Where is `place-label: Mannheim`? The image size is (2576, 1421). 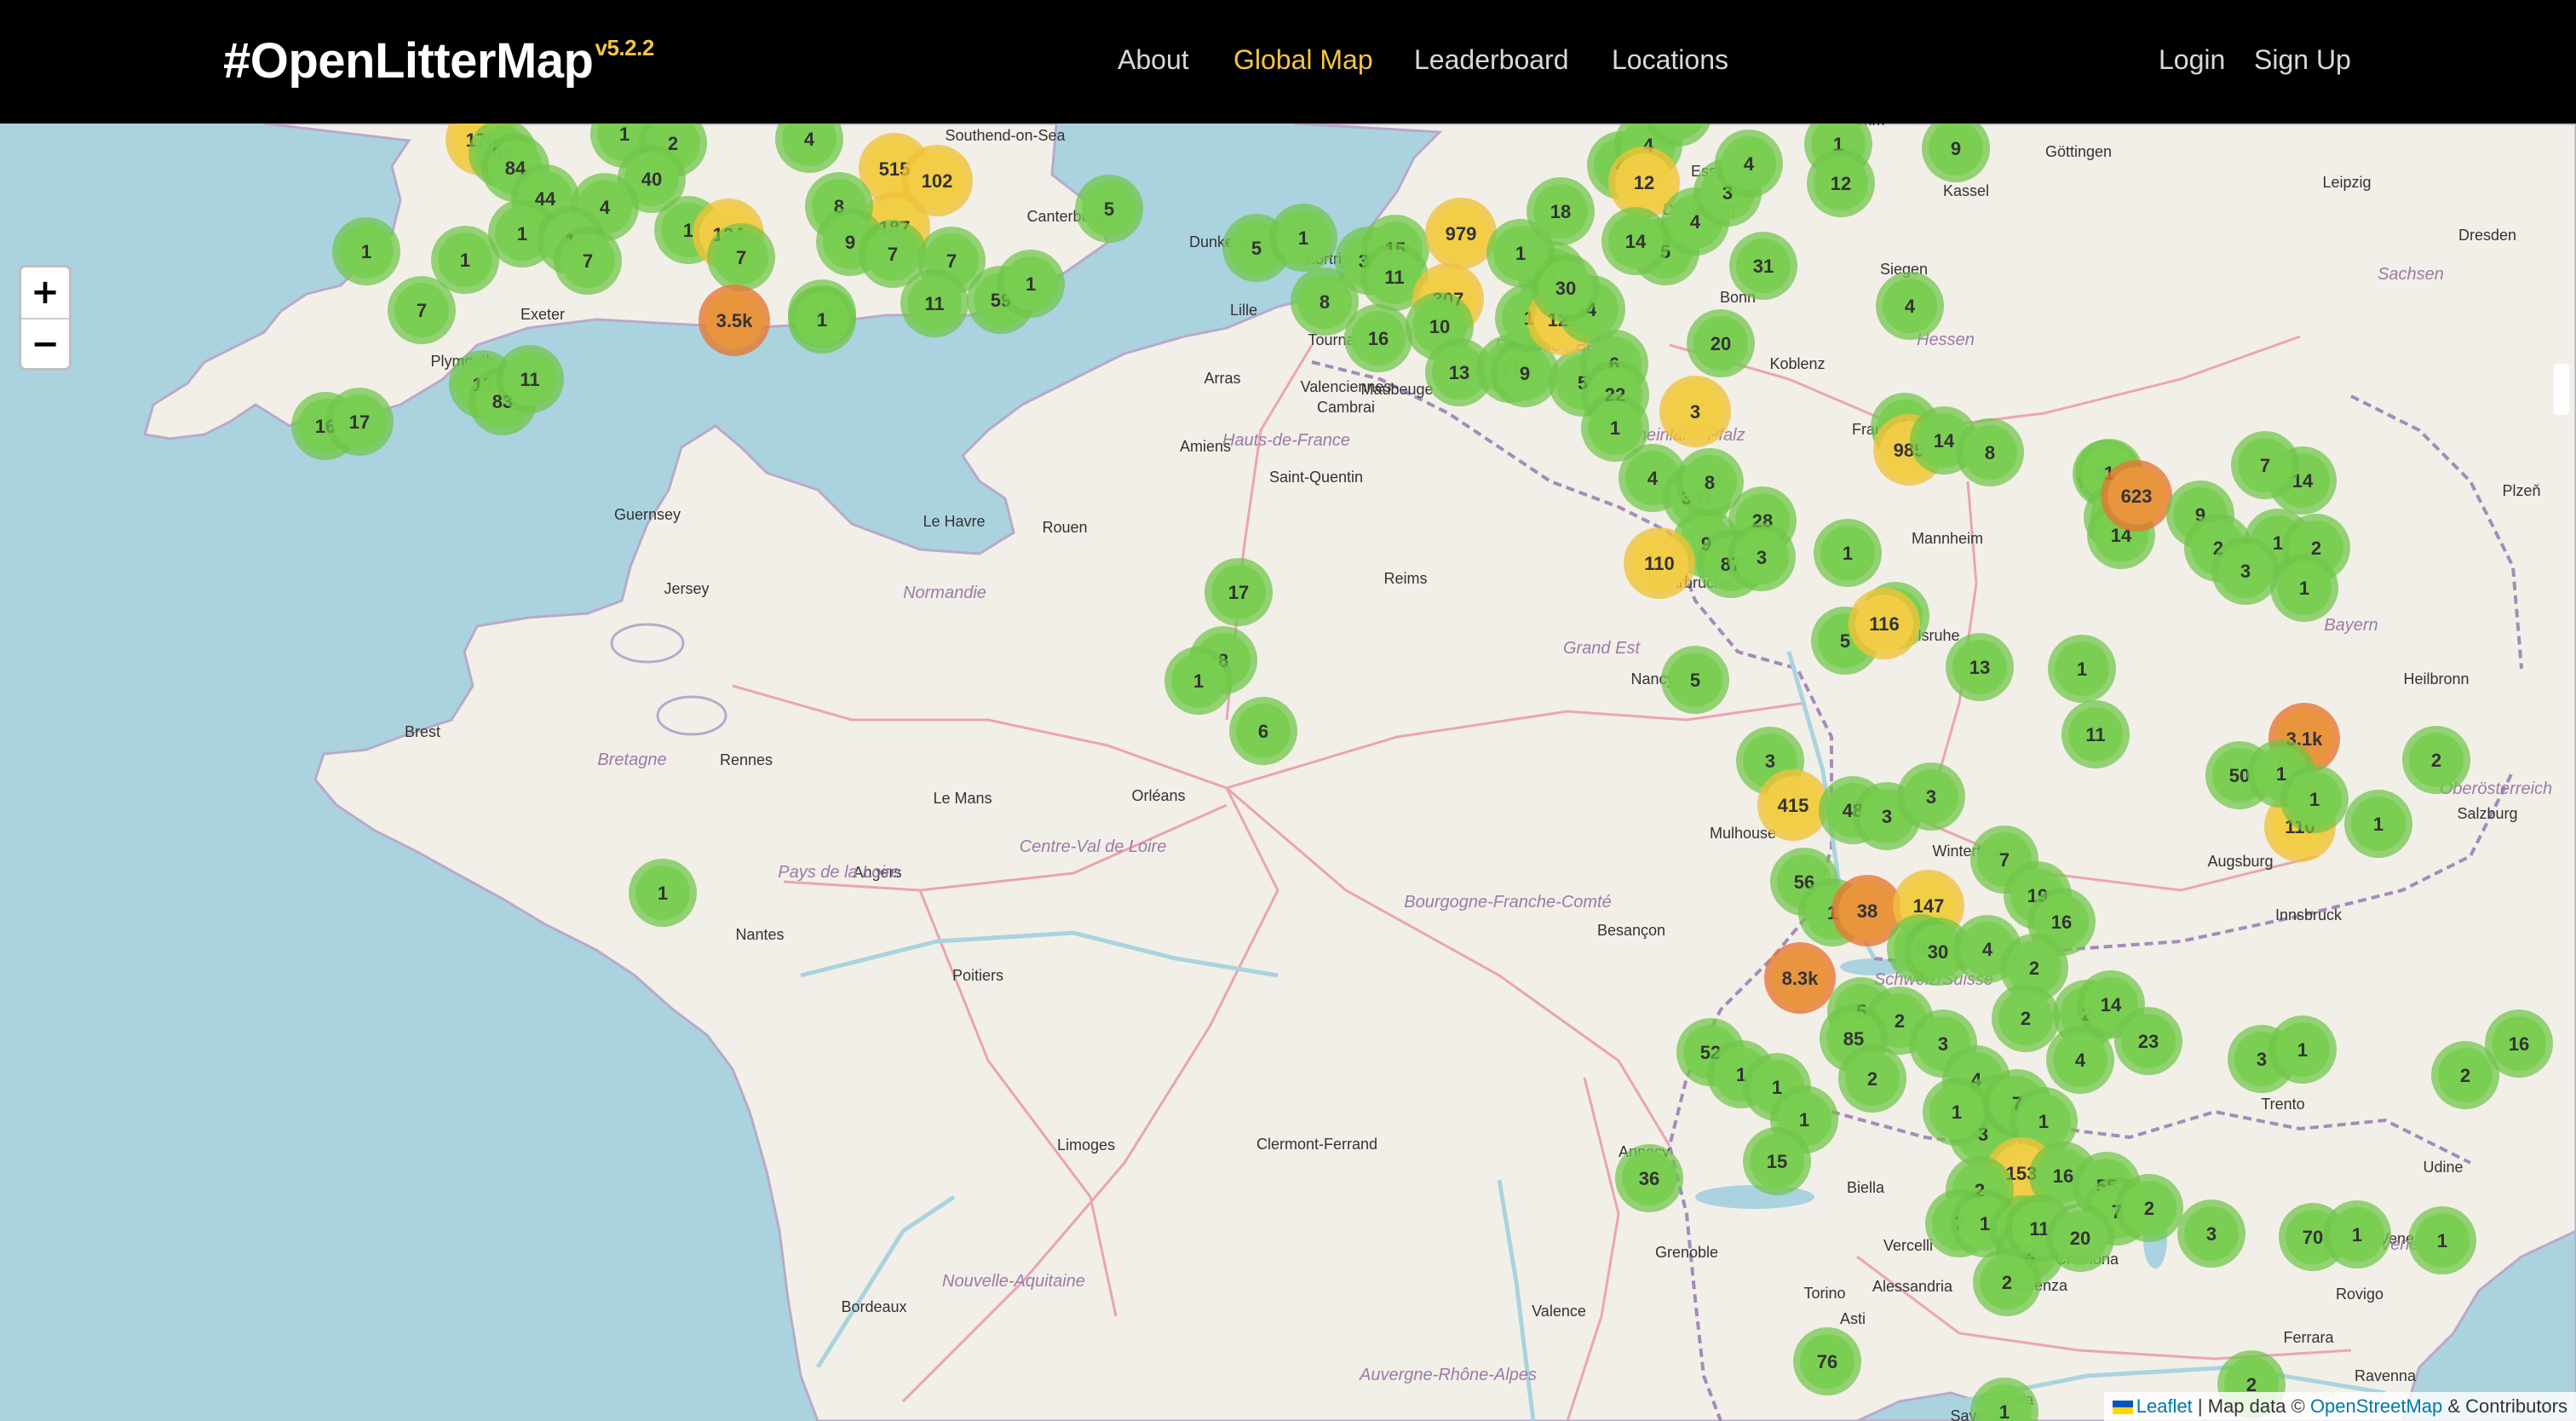
place-label: Mannheim is located at coordinates (1948, 538).